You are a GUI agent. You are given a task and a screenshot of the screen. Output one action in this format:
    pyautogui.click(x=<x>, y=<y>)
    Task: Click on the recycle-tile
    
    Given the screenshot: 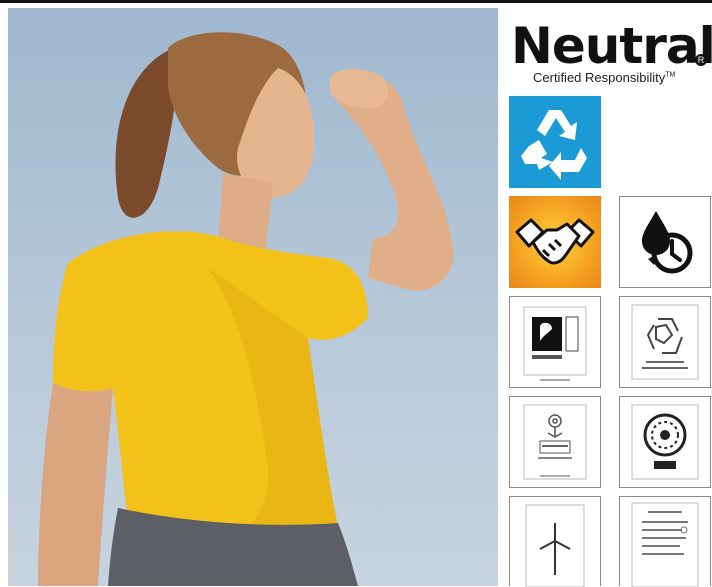 What is the action you would take?
    pyautogui.click(x=555, y=142)
    